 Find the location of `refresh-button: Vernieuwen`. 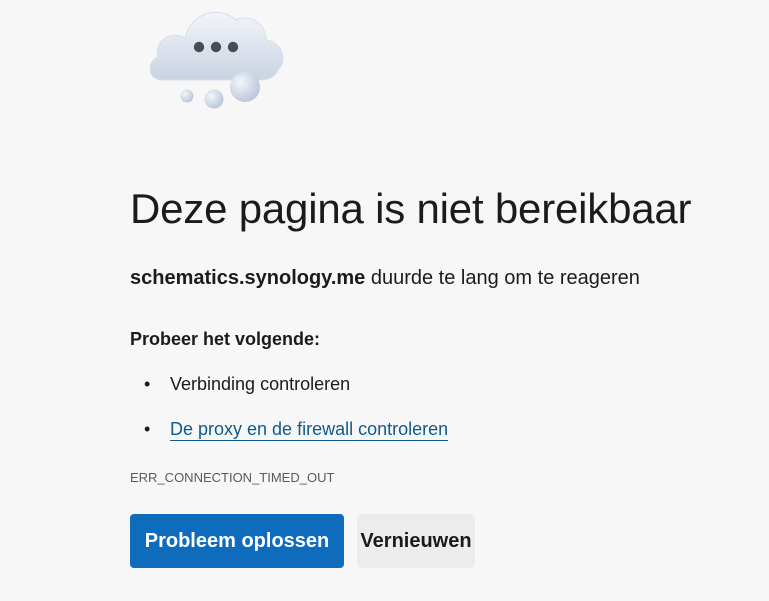

refresh-button: Vernieuwen is located at coordinates (416, 541).